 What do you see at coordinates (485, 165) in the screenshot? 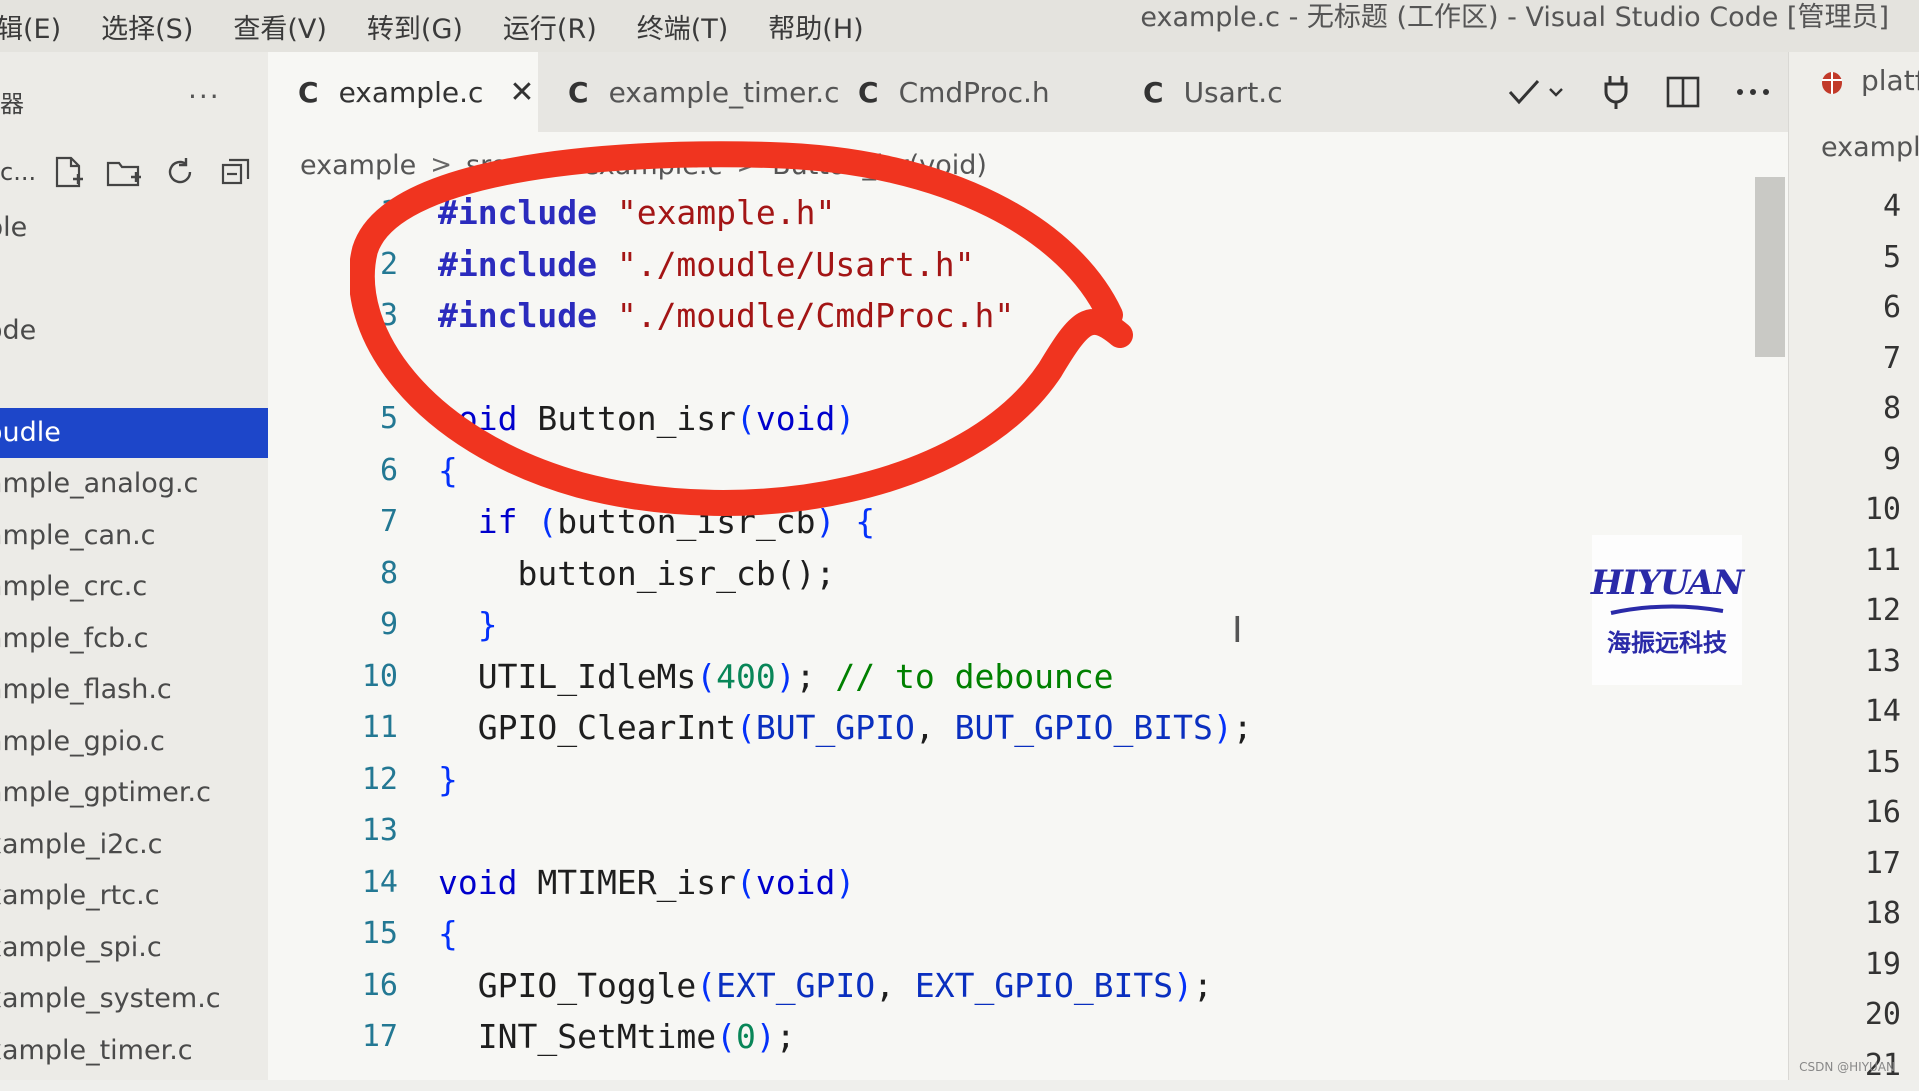
I see `breadcrumb-item: src` at bounding box center [485, 165].